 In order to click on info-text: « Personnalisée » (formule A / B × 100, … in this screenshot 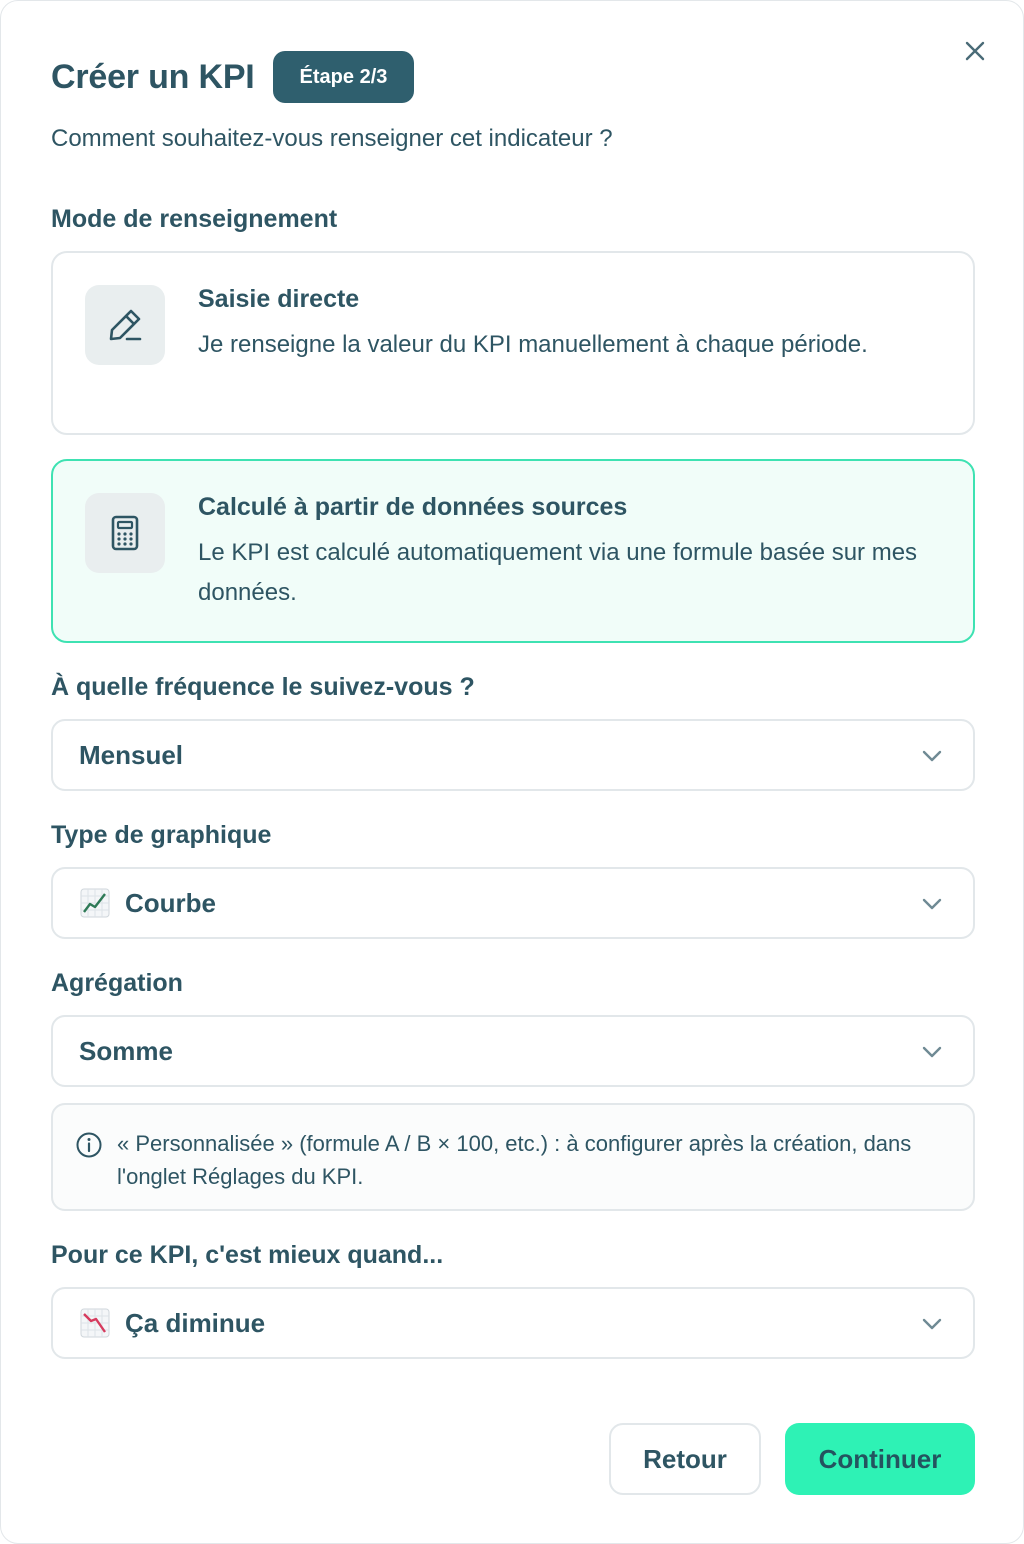, I will do `click(514, 1160)`.